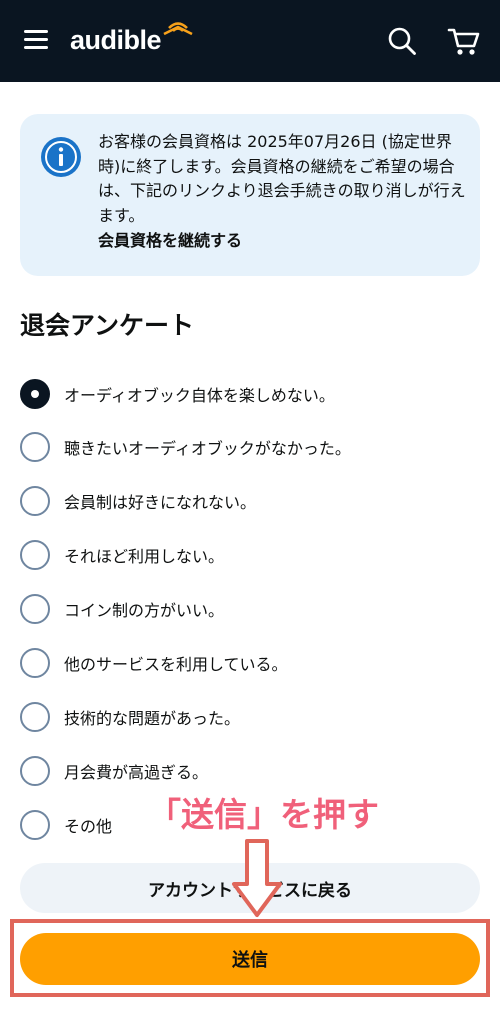  Describe the element at coordinates (257, 878) in the screenshot. I see `arrow-down-icon` at that location.